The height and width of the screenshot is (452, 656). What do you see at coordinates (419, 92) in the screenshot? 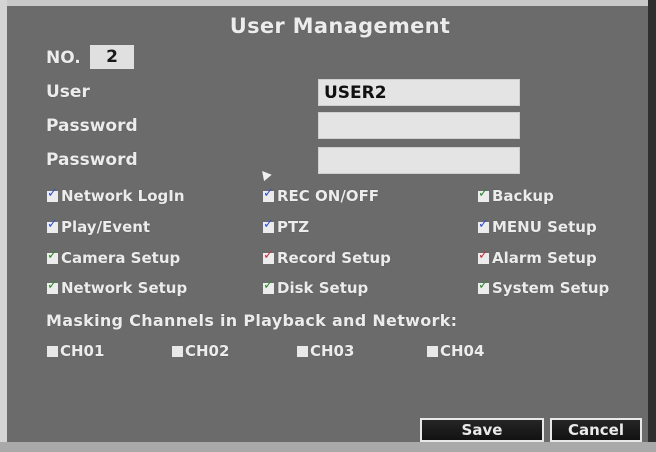
I see `user-name-input: USER2` at bounding box center [419, 92].